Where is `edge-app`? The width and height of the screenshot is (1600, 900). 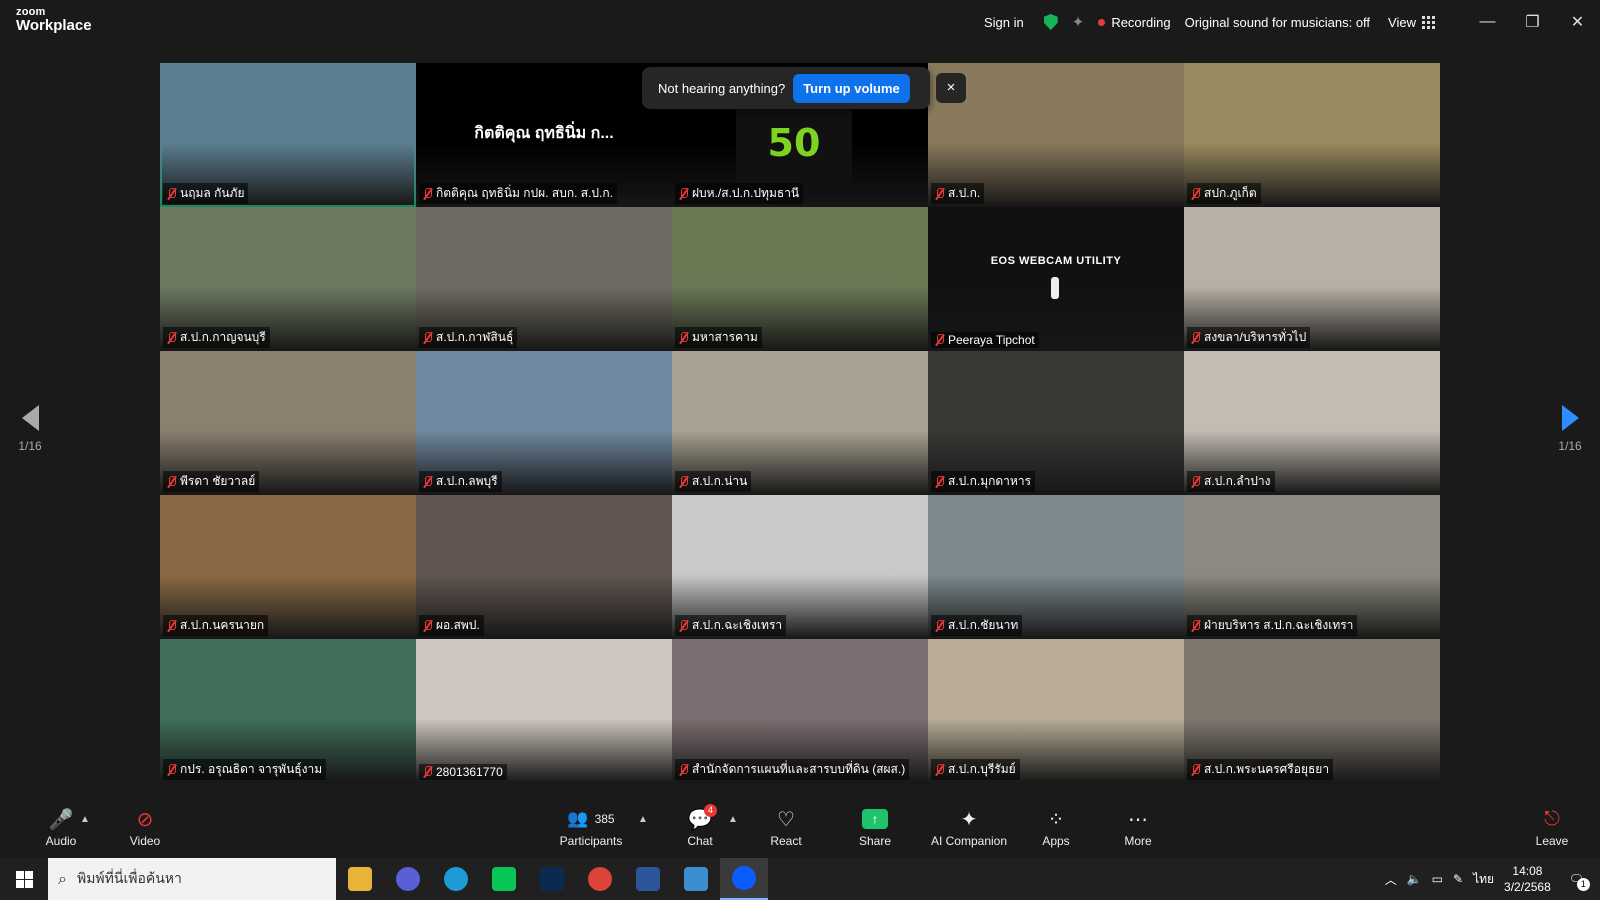 edge-app is located at coordinates (456, 879).